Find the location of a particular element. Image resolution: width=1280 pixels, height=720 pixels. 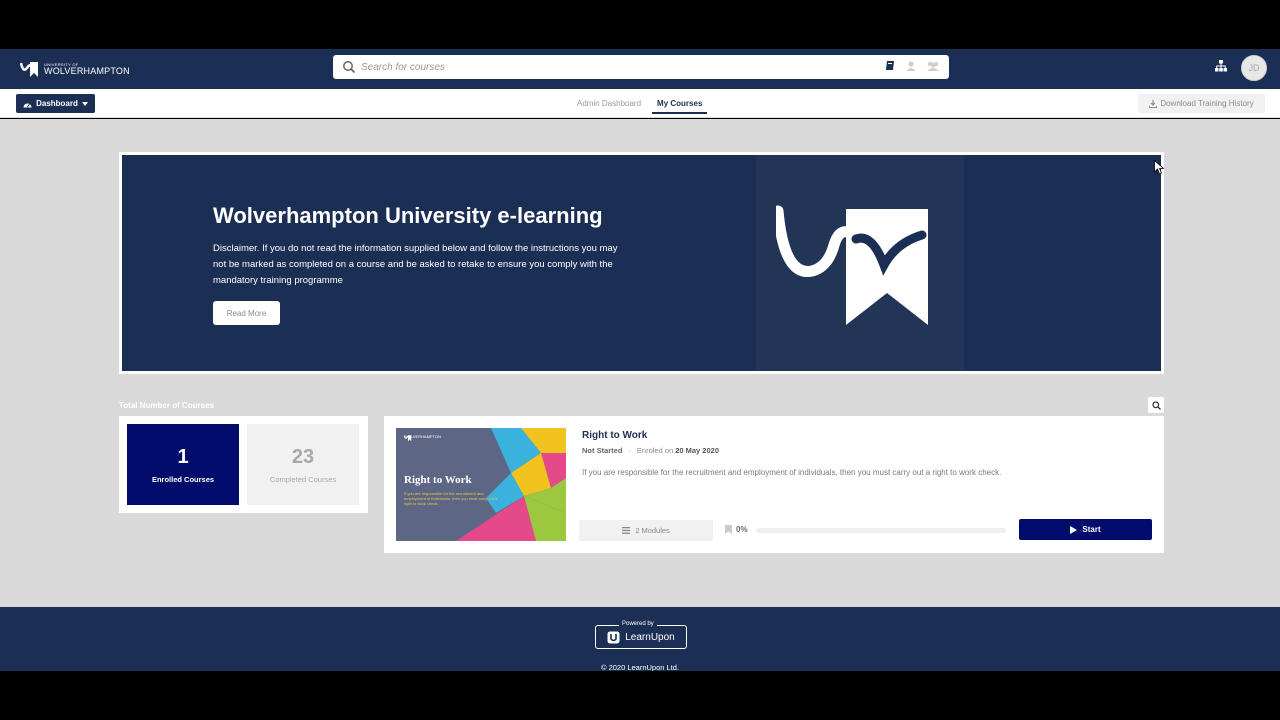

caret-down-icon is located at coordinates (84, 103).